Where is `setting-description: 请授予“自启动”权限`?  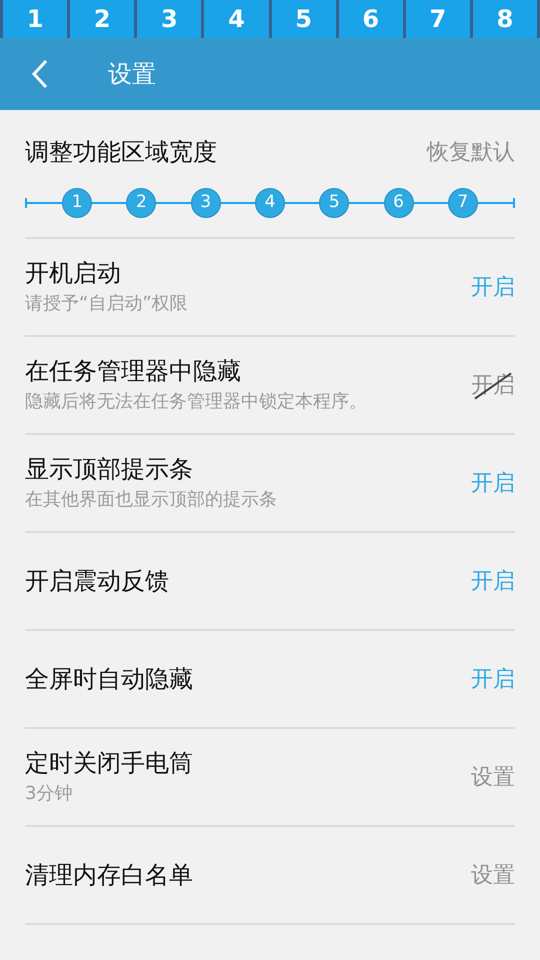
setting-description: 请授予“自启动”权限 is located at coordinates (106, 304).